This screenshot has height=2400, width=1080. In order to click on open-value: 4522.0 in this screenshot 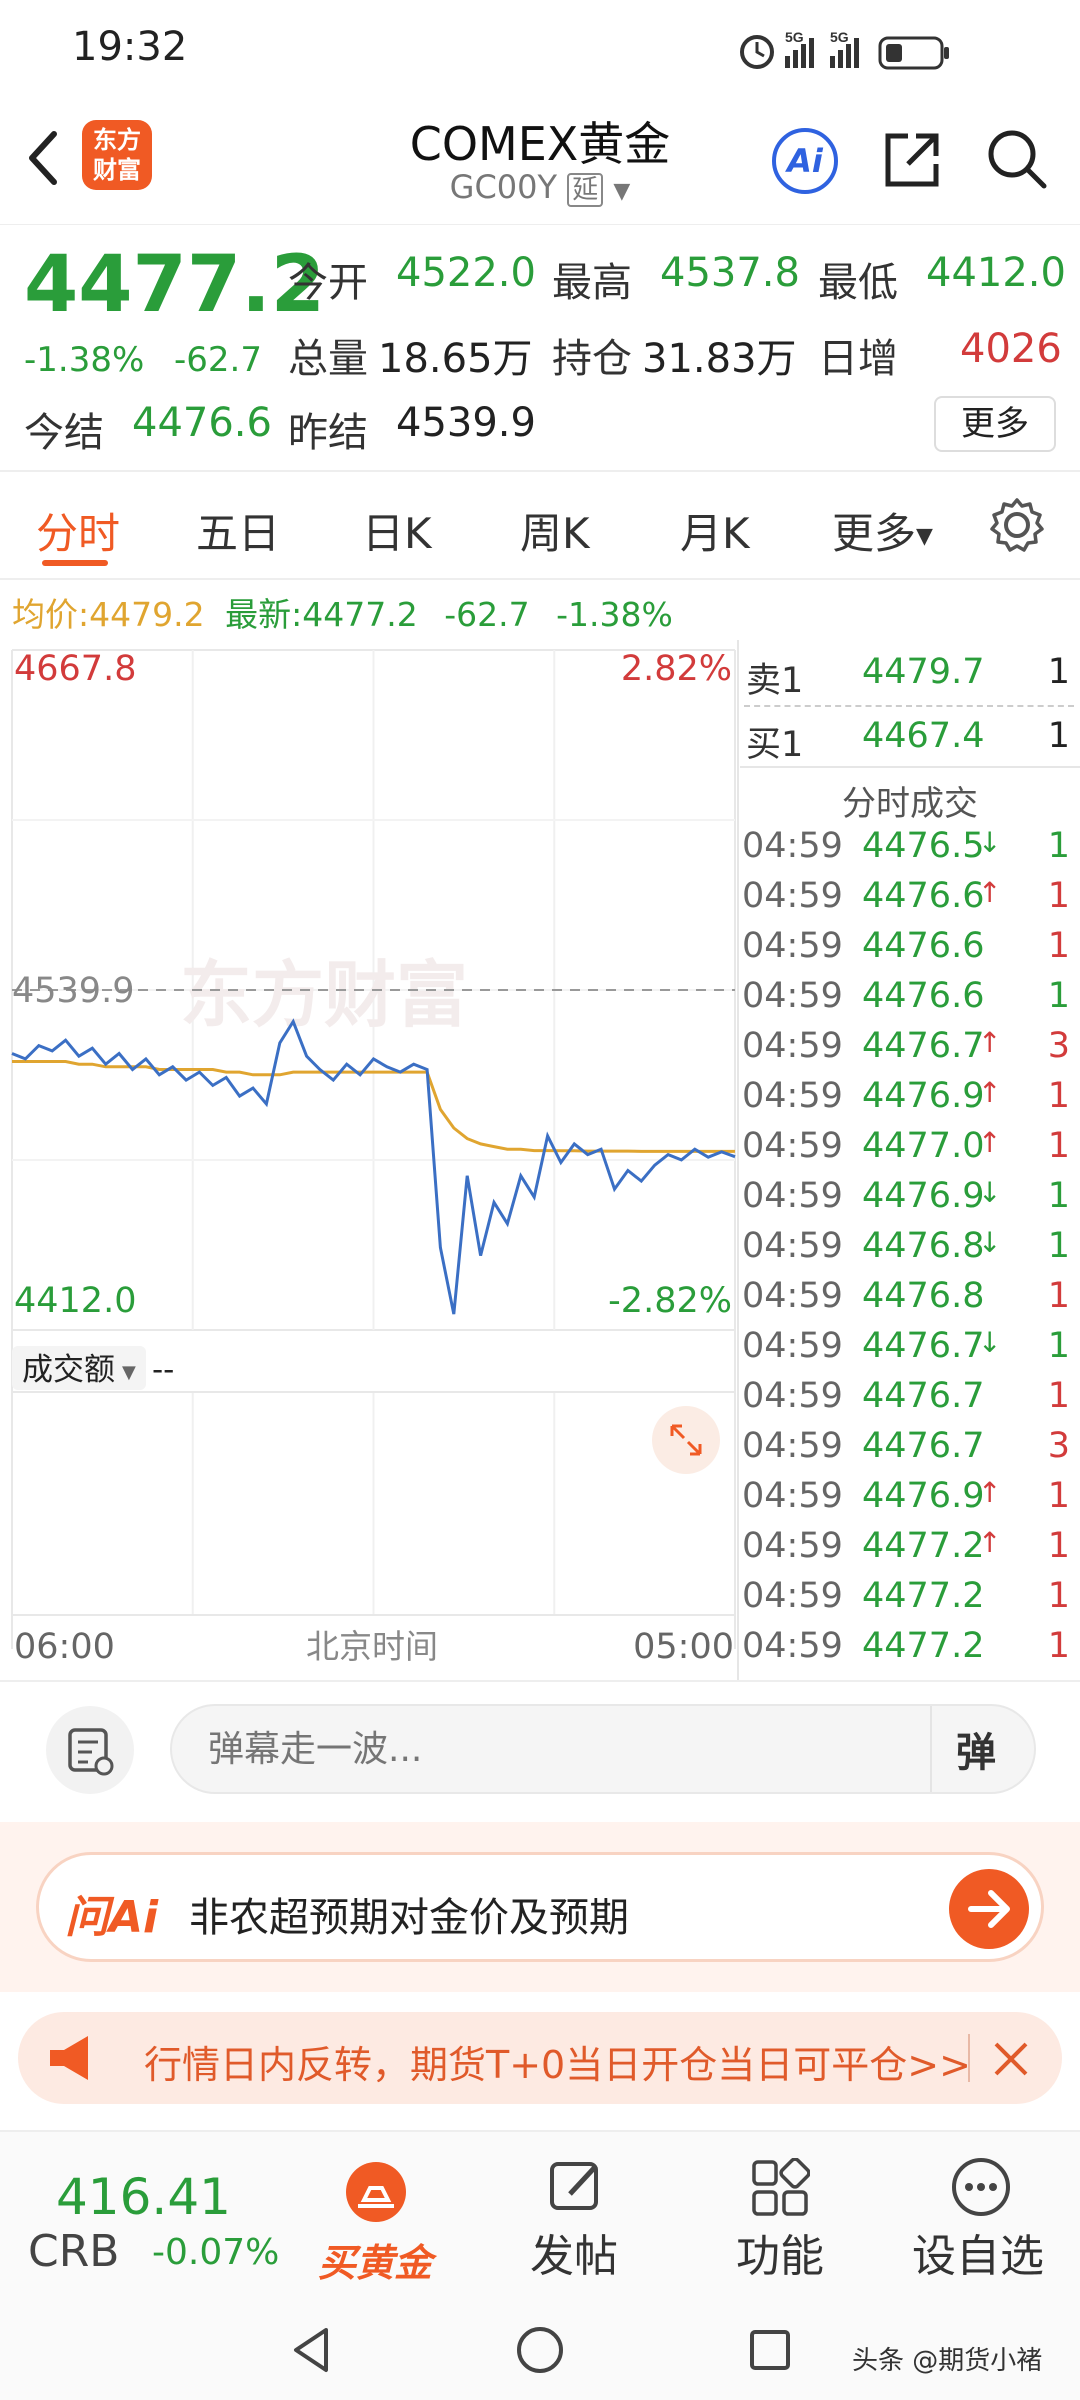, I will do `click(466, 273)`.